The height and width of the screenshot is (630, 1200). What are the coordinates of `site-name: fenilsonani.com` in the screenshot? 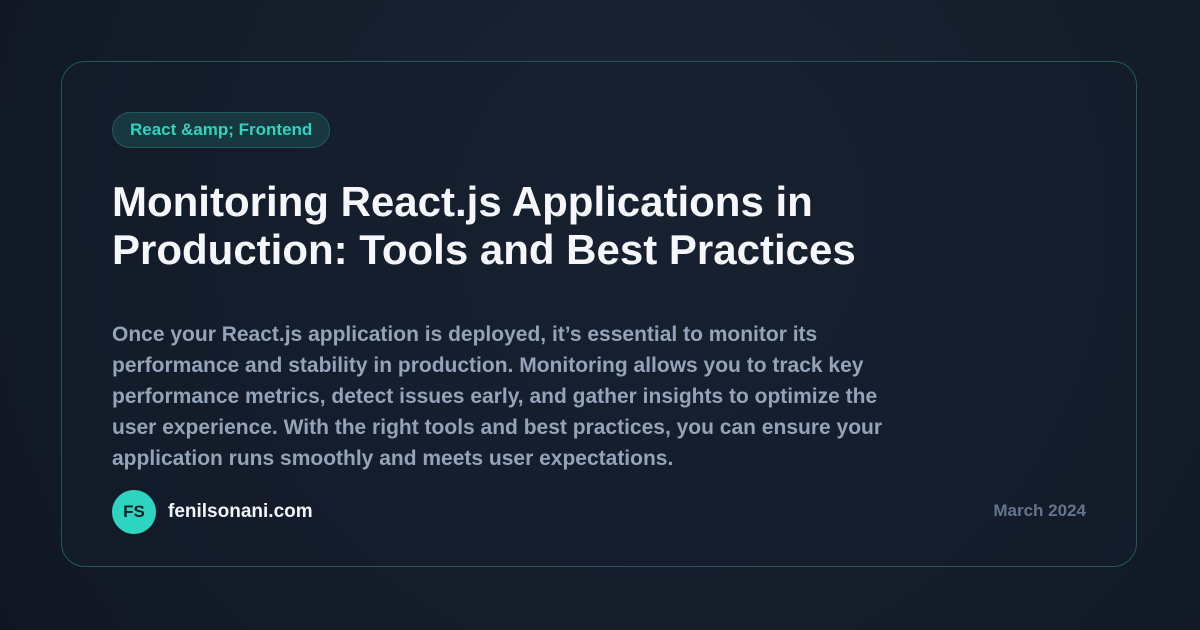 It's located at (240, 511).